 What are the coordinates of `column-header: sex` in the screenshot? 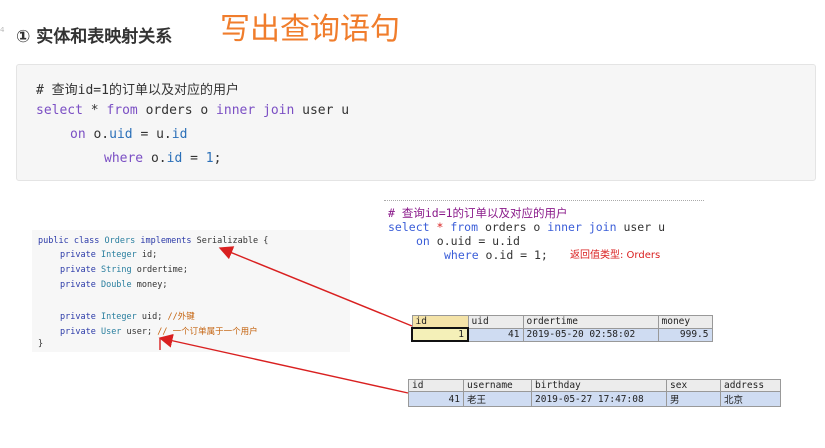 It's located at (693, 385).